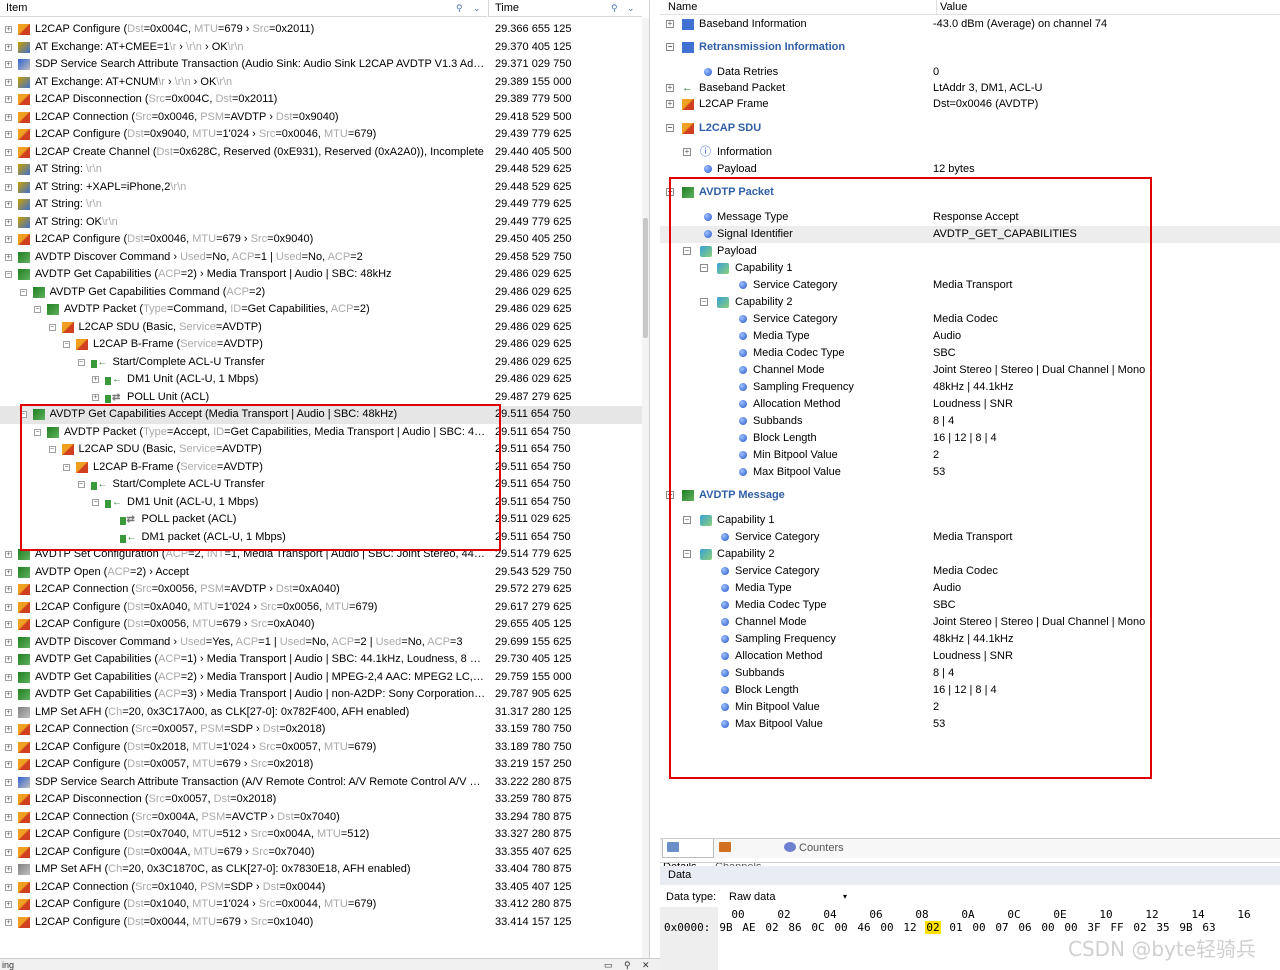 The image size is (1280, 970). I want to click on packet-row: + AT String: OK\r\n 29.449 779 625, so click(321, 223).